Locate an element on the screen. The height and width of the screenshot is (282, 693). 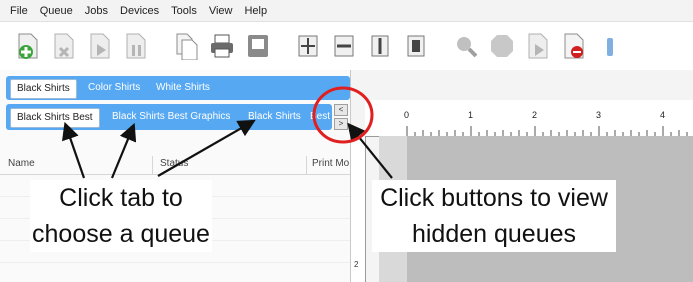
fit-width-icon is located at coordinates (344, 46).